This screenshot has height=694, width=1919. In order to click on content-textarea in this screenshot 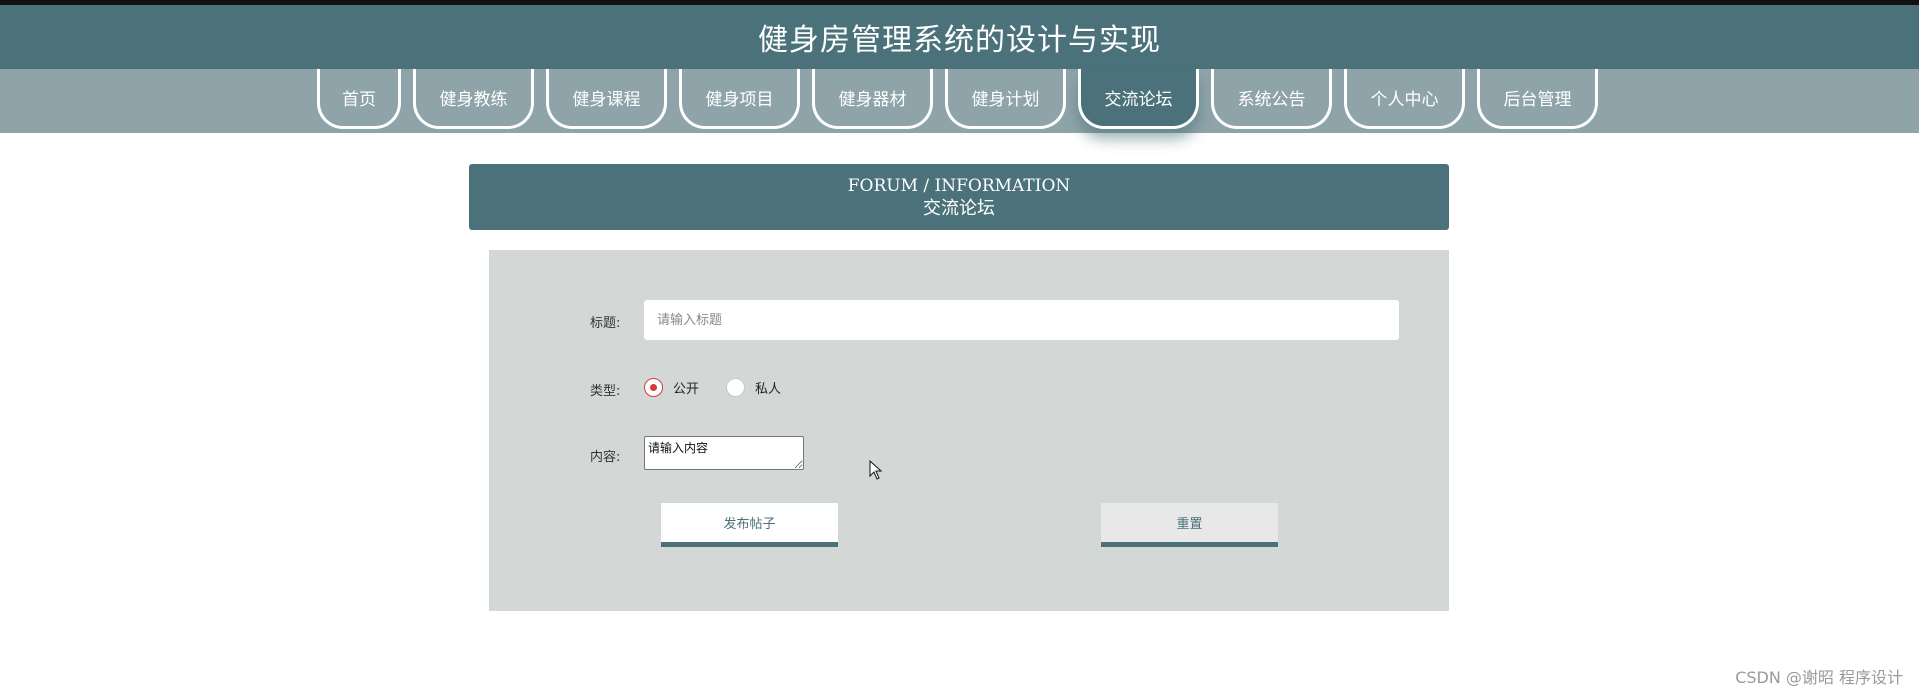, I will do `click(724, 453)`.